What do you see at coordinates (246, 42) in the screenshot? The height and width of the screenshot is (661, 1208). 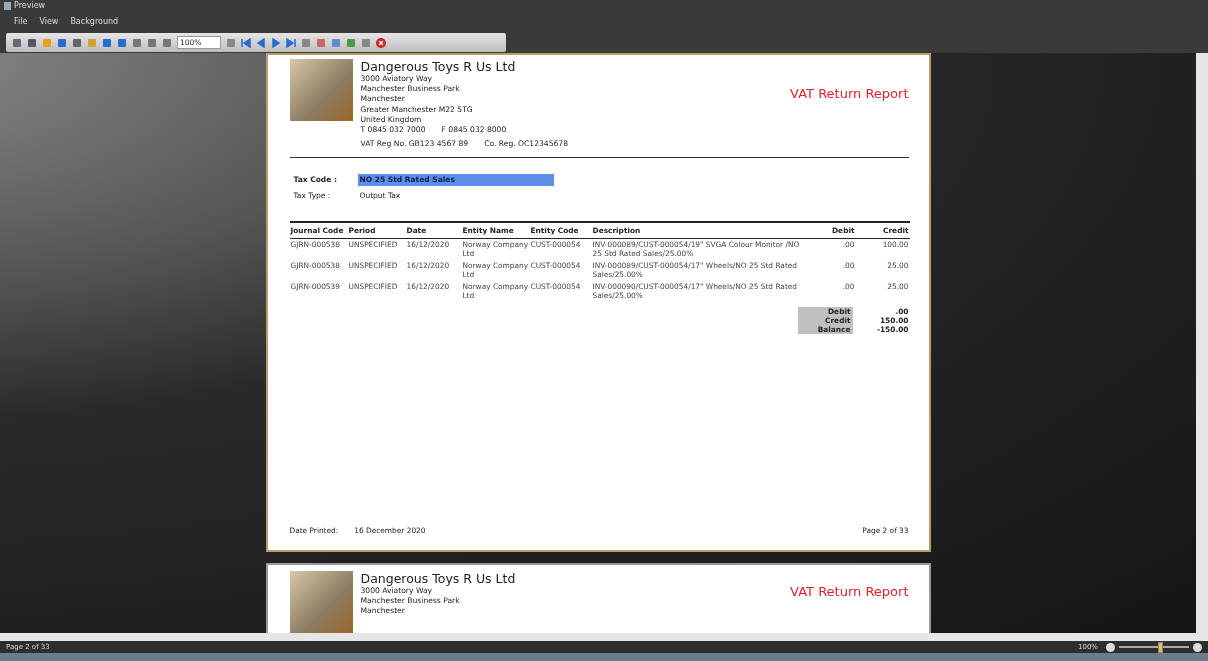 I see `first-page-icon` at bounding box center [246, 42].